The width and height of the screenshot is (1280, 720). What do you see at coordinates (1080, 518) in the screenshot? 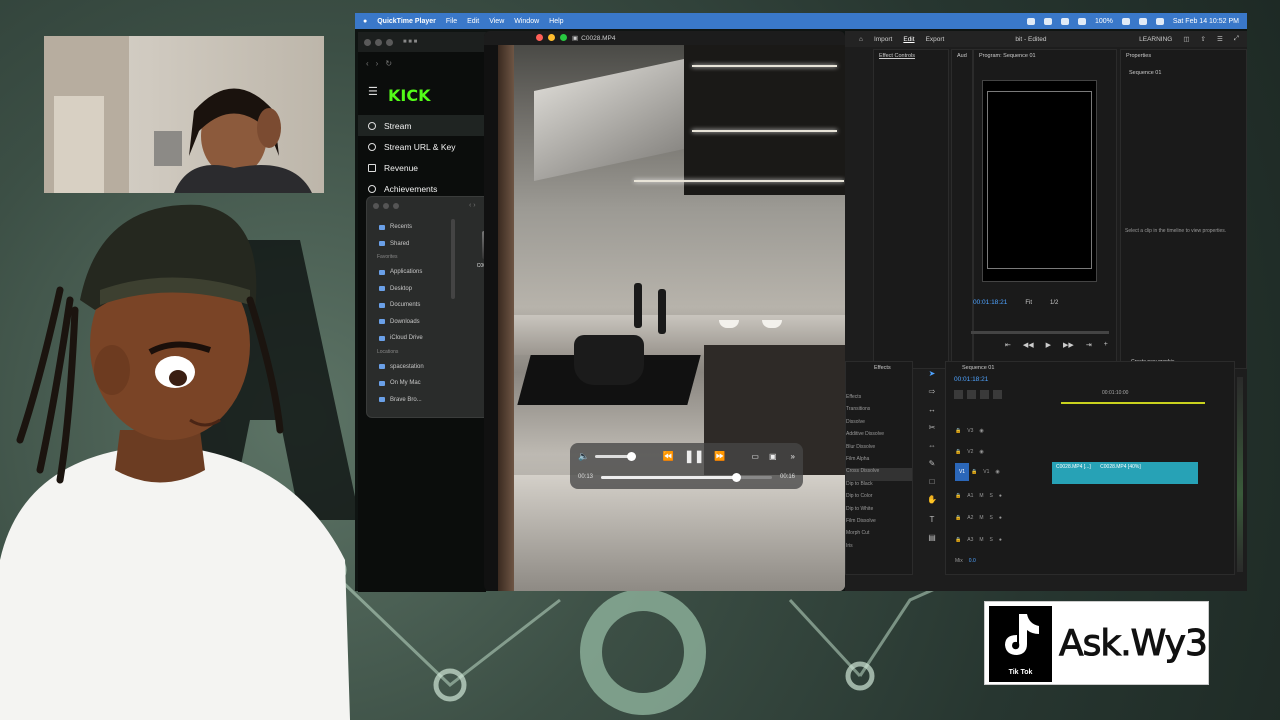
I see `track-a2: 🔒 A2 M S ●` at bounding box center [1080, 518].